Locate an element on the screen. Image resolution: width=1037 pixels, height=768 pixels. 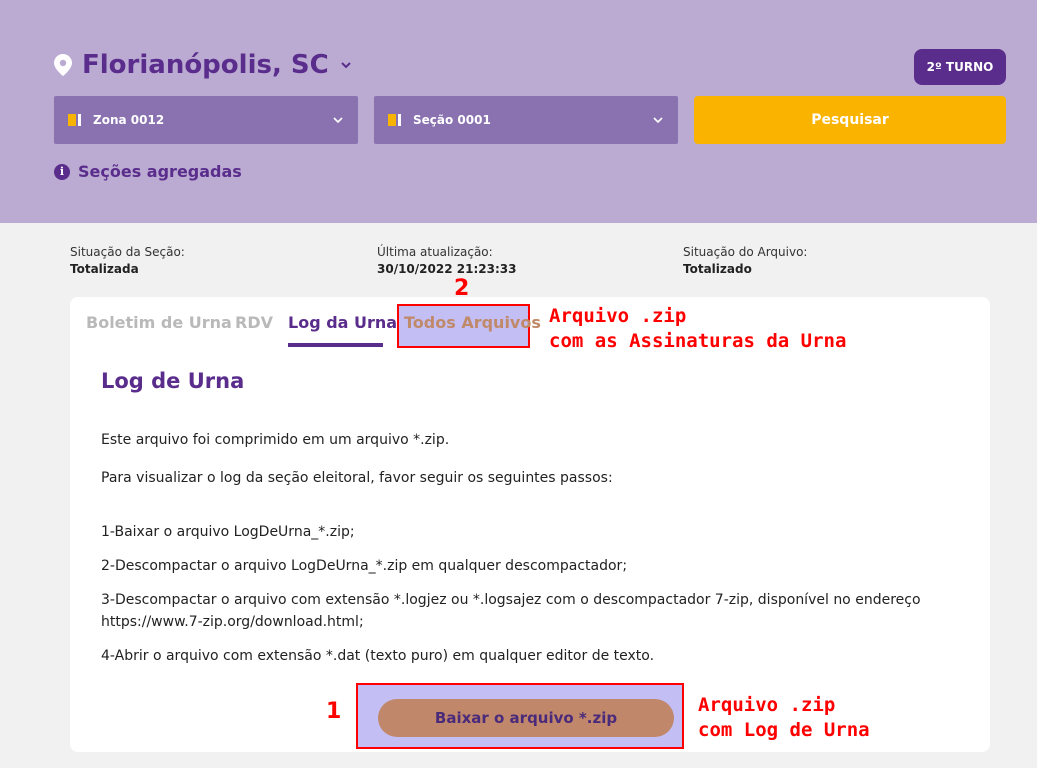
step-1: 1-Baixar o arquivo LogDeUrna_*.zip; is located at coordinates (228, 532).